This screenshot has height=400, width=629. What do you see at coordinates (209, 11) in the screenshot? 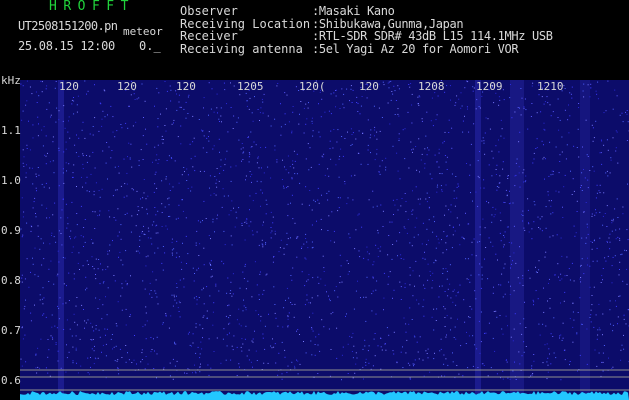
I see `observer-label: Observer` at bounding box center [209, 11].